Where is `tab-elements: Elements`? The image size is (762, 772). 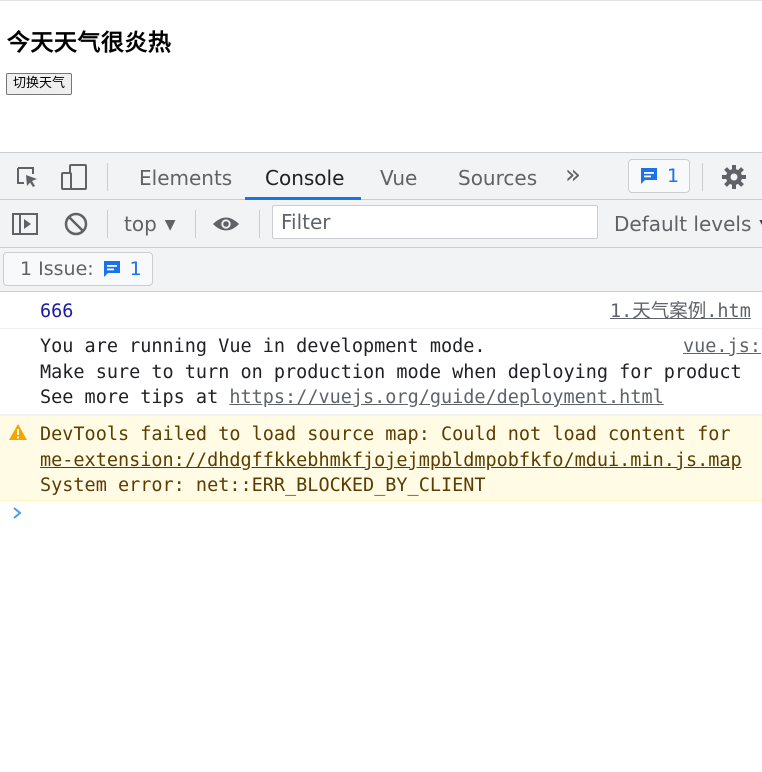
tab-elements: Elements is located at coordinates (185, 176).